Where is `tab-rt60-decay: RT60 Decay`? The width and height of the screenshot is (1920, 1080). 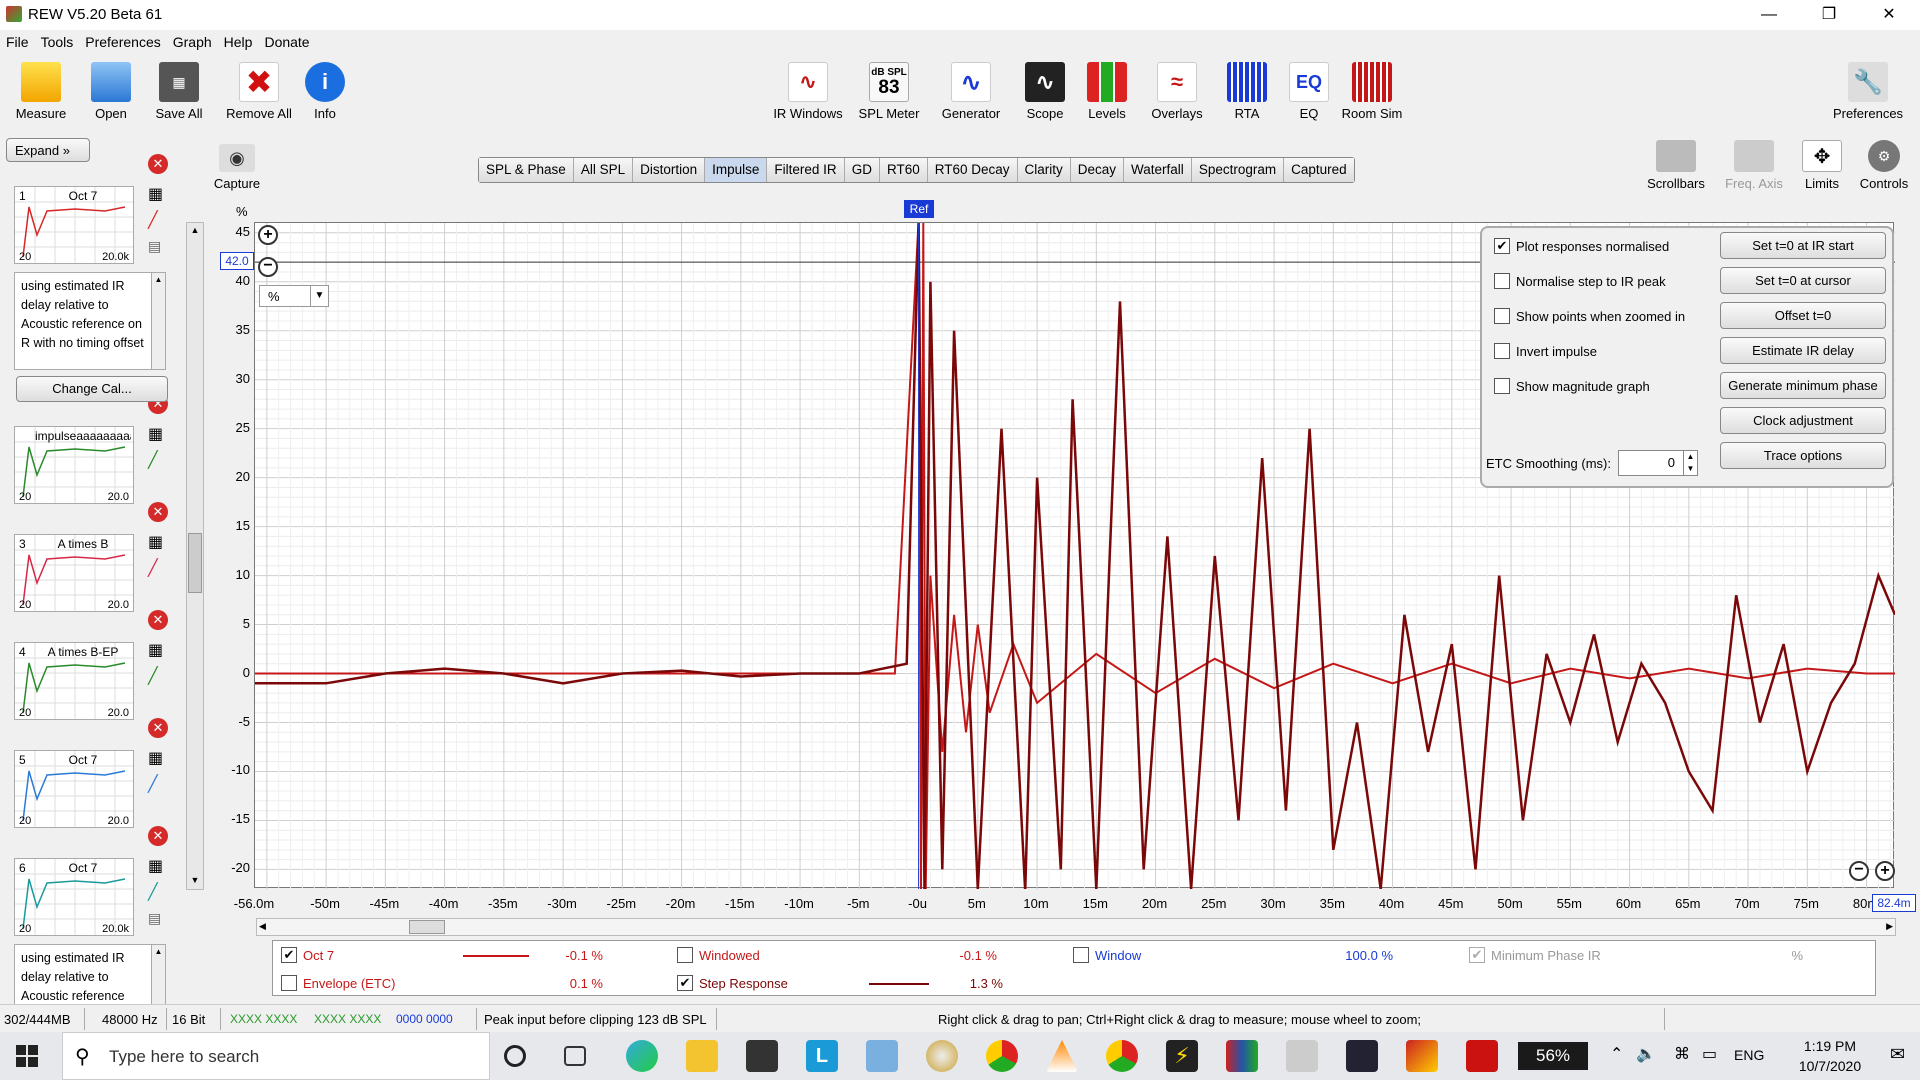 tab-rt60-decay: RT60 Decay is located at coordinates (972, 170).